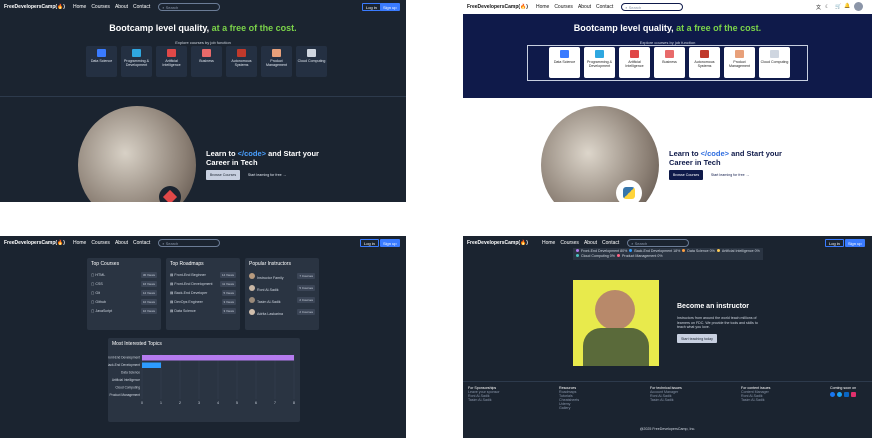 The image size is (872, 438). What do you see at coordinates (838, 7) in the screenshot?
I see `cart-icon: 🛒` at bounding box center [838, 7].